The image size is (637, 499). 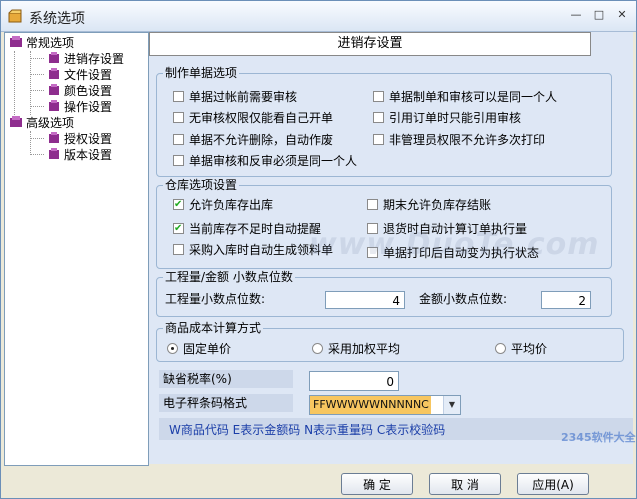 What do you see at coordinates (529, 349) in the screenshot?
I see `option-label: 平均价` at bounding box center [529, 349].